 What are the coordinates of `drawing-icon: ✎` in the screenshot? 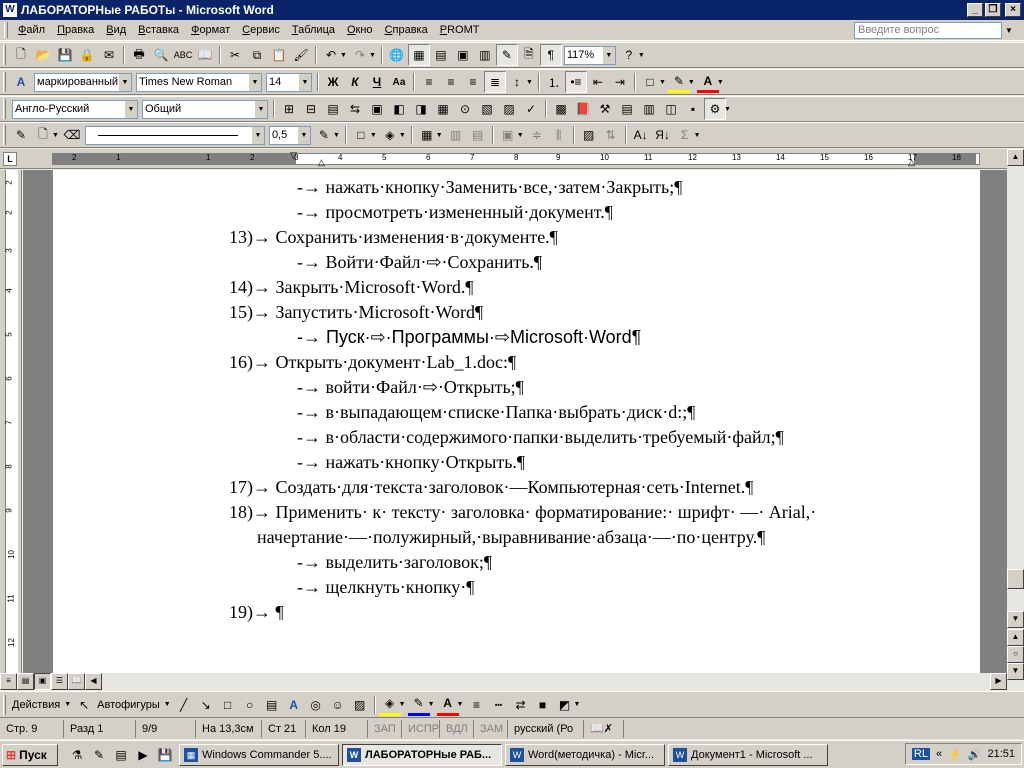 It's located at (506, 55).